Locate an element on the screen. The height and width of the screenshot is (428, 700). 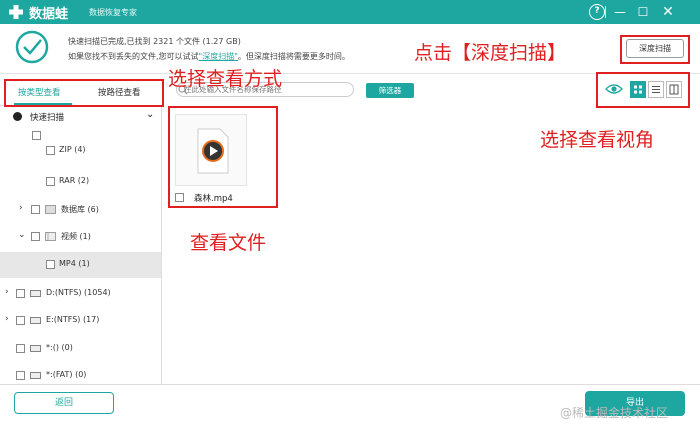
frog-plus-icon is located at coordinates (16, 12).